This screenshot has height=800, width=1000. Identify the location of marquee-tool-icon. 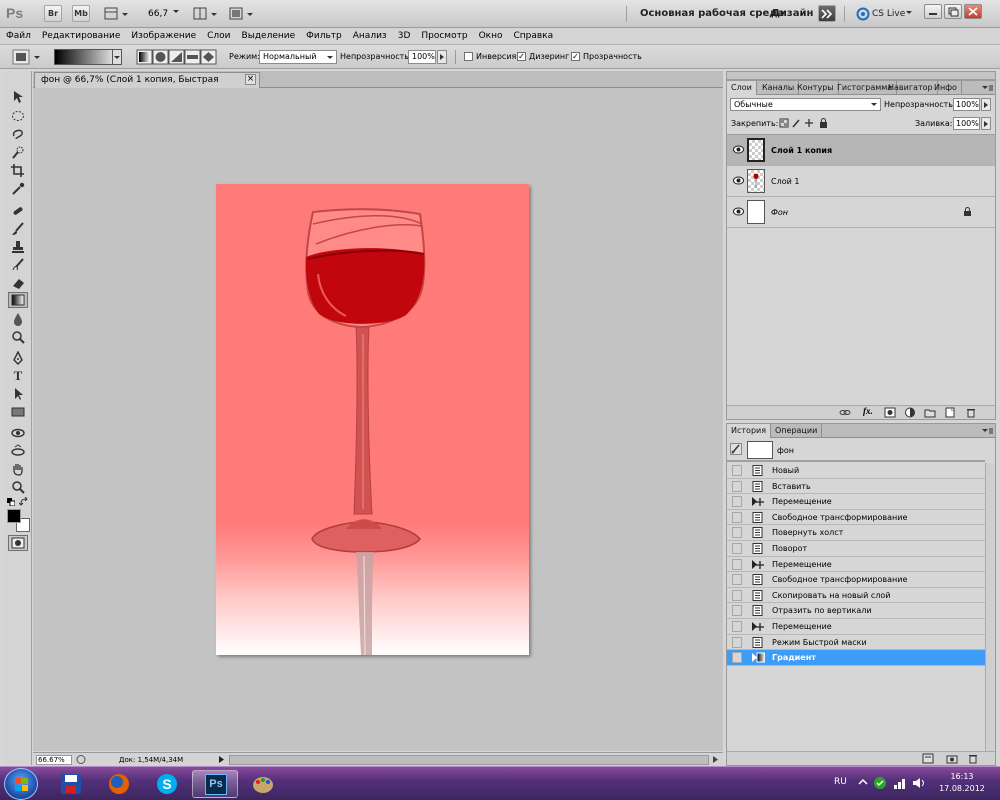
(18, 116).